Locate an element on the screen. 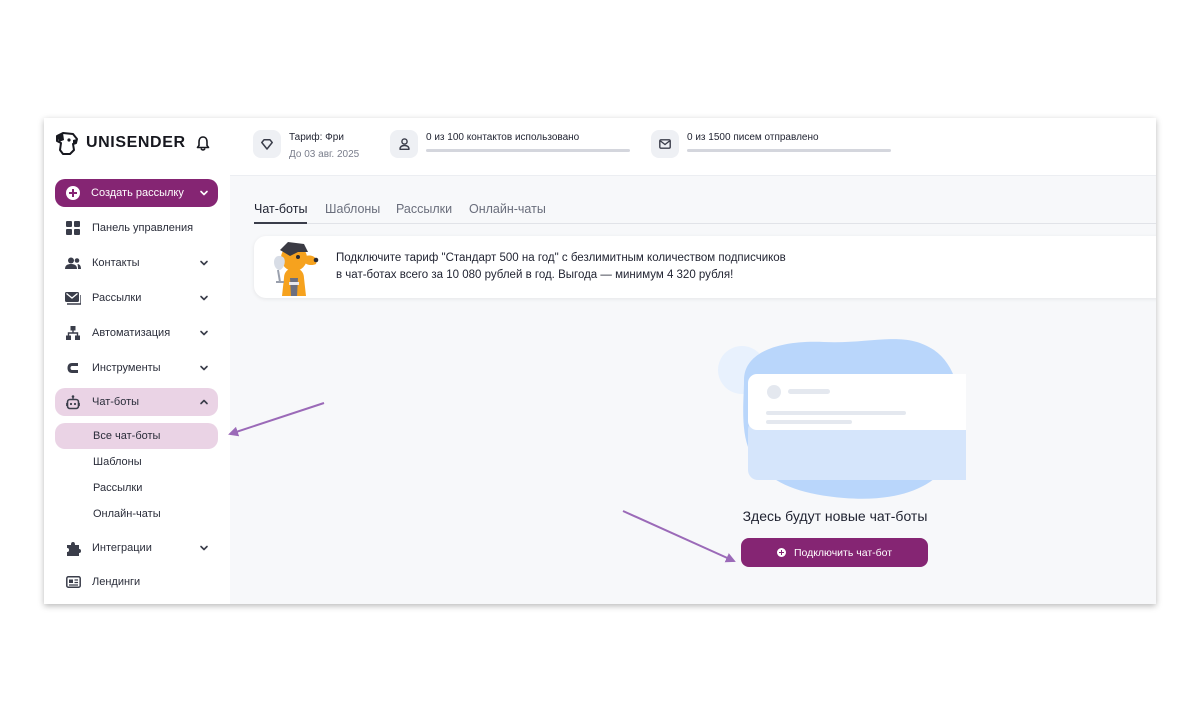  sidebar-item-label: Интеграции is located at coordinates (122, 548).